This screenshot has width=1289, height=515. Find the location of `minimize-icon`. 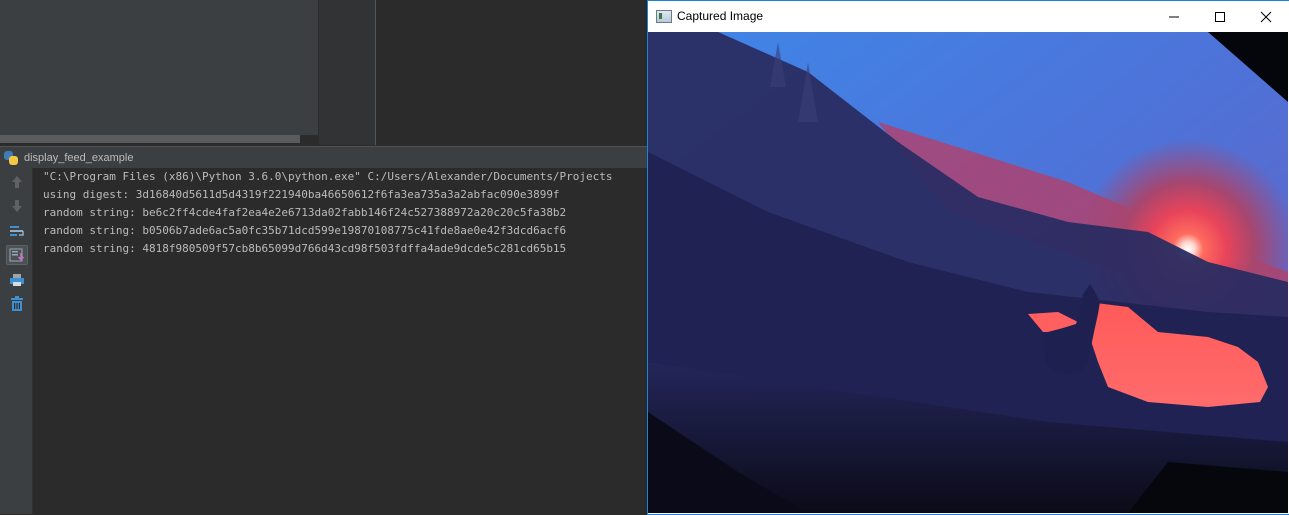

minimize-icon is located at coordinates (1174, 16).